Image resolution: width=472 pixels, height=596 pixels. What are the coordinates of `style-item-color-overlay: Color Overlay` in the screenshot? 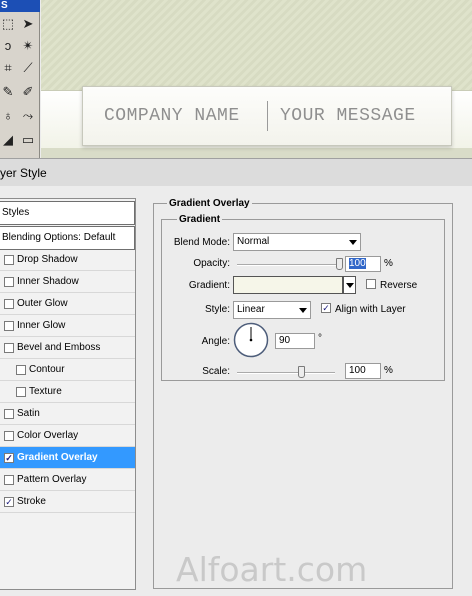 It's located at (67, 436).